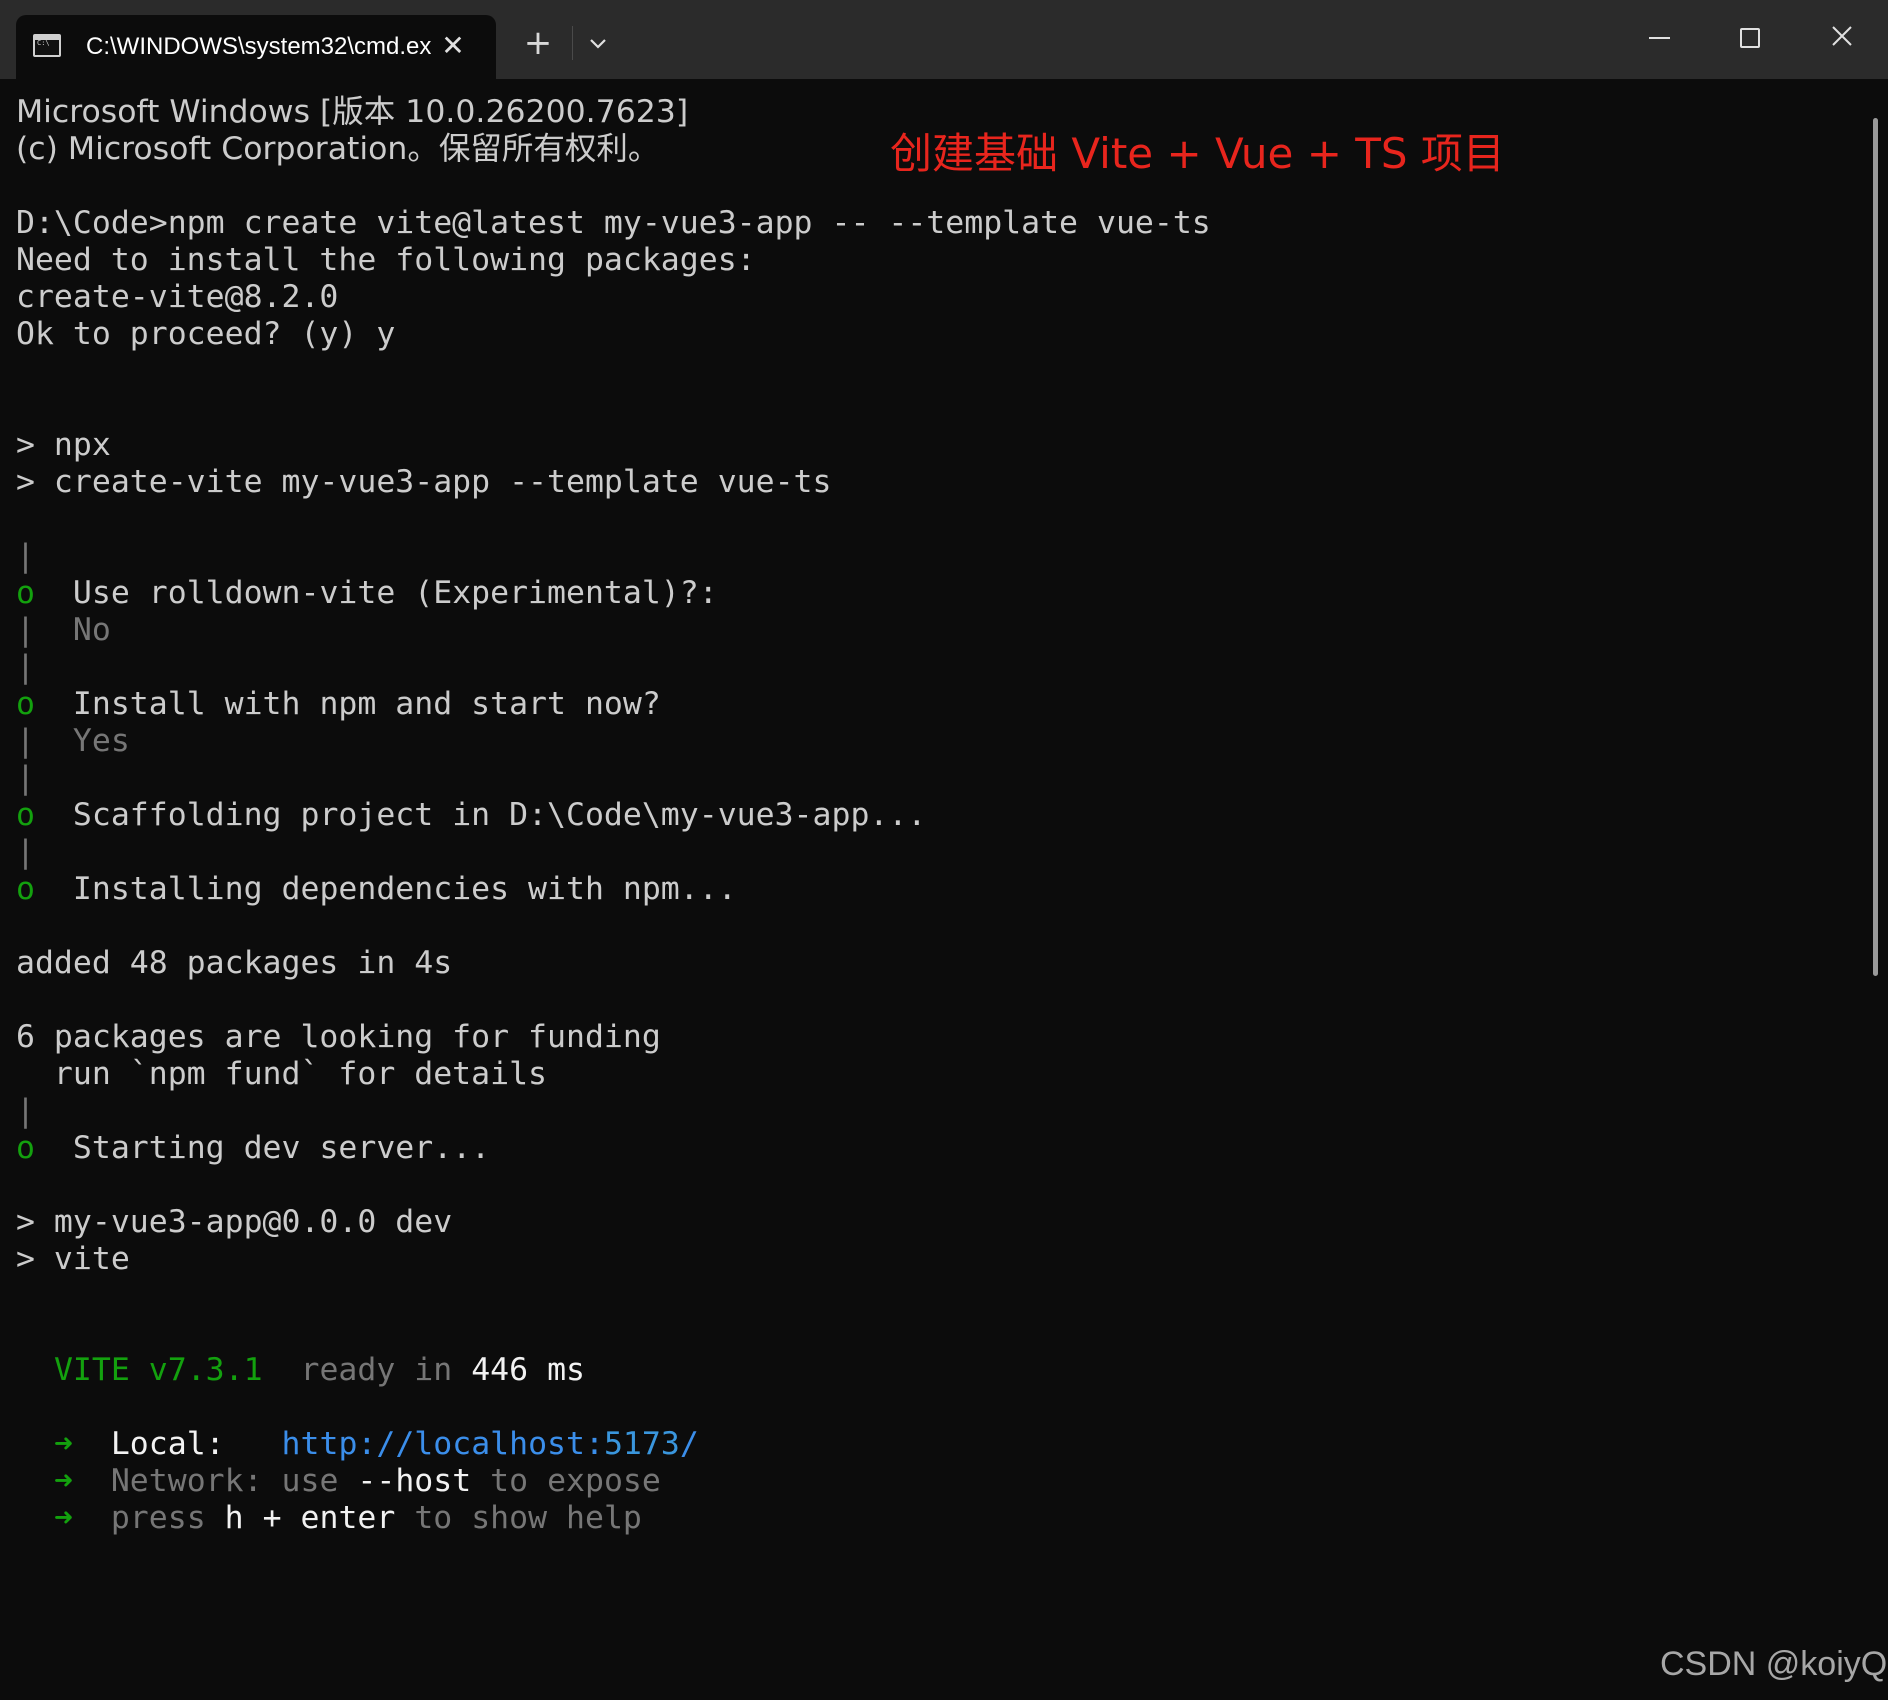 Image resolution: width=1888 pixels, height=1700 pixels. What do you see at coordinates (1660, 38) in the screenshot?
I see `minimize-button` at bounding box center [1660, 38].